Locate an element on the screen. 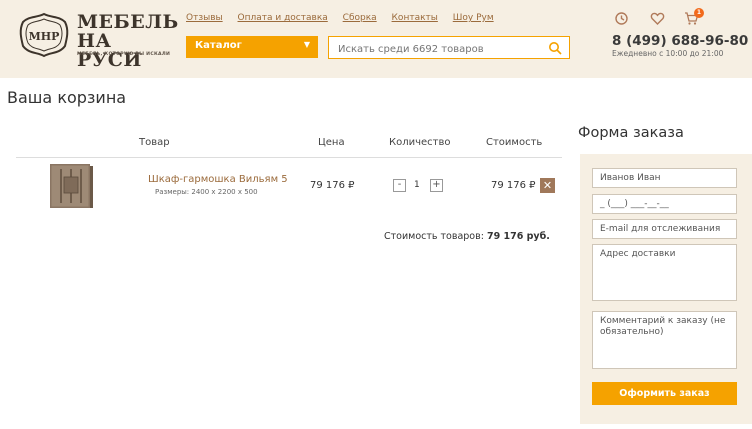 The image size is (752, 429). page-title: Ваша корзина is located at coordinates (67, 97).